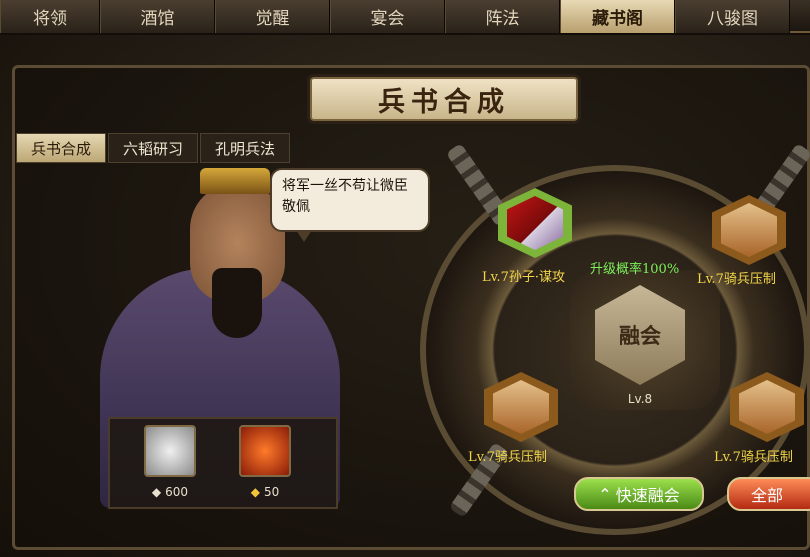 This screenshot has width=810, height=557. Describe the element at coordinates (50, 16) in the screenshot. I see `tab-generals: 将领` at that location.